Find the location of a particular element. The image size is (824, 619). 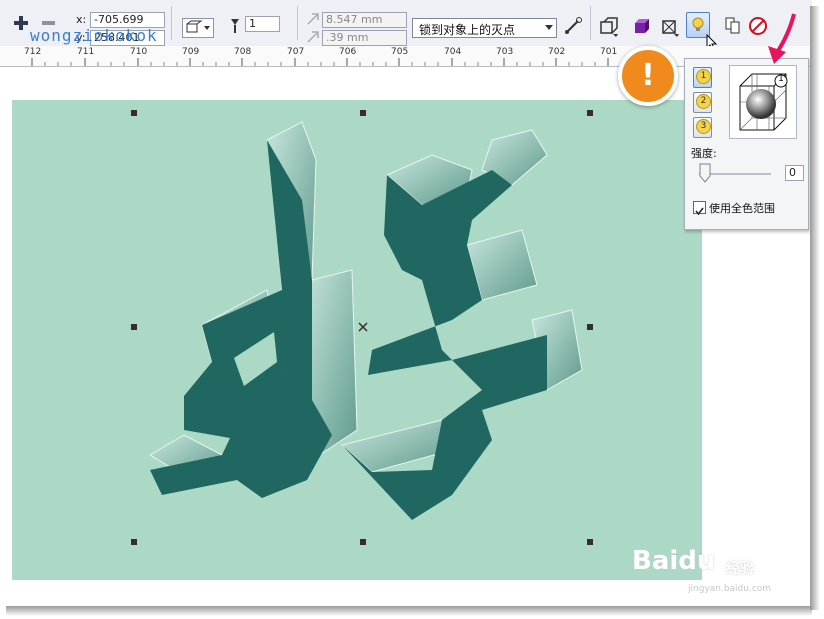

annotation-arrow-icon is located at coordinates (782, 38).